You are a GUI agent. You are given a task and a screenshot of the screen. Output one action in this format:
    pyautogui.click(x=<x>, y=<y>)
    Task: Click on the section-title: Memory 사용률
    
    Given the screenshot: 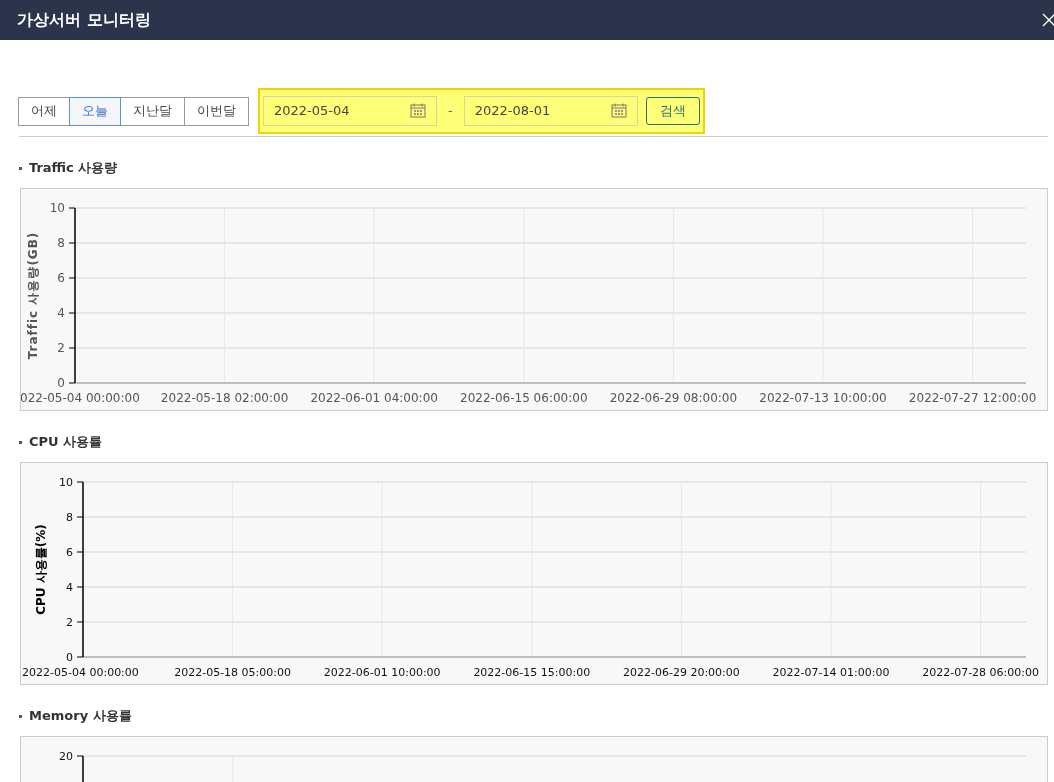 What is the action you would take?
    pyautogui.click(x=80, y=716)
    